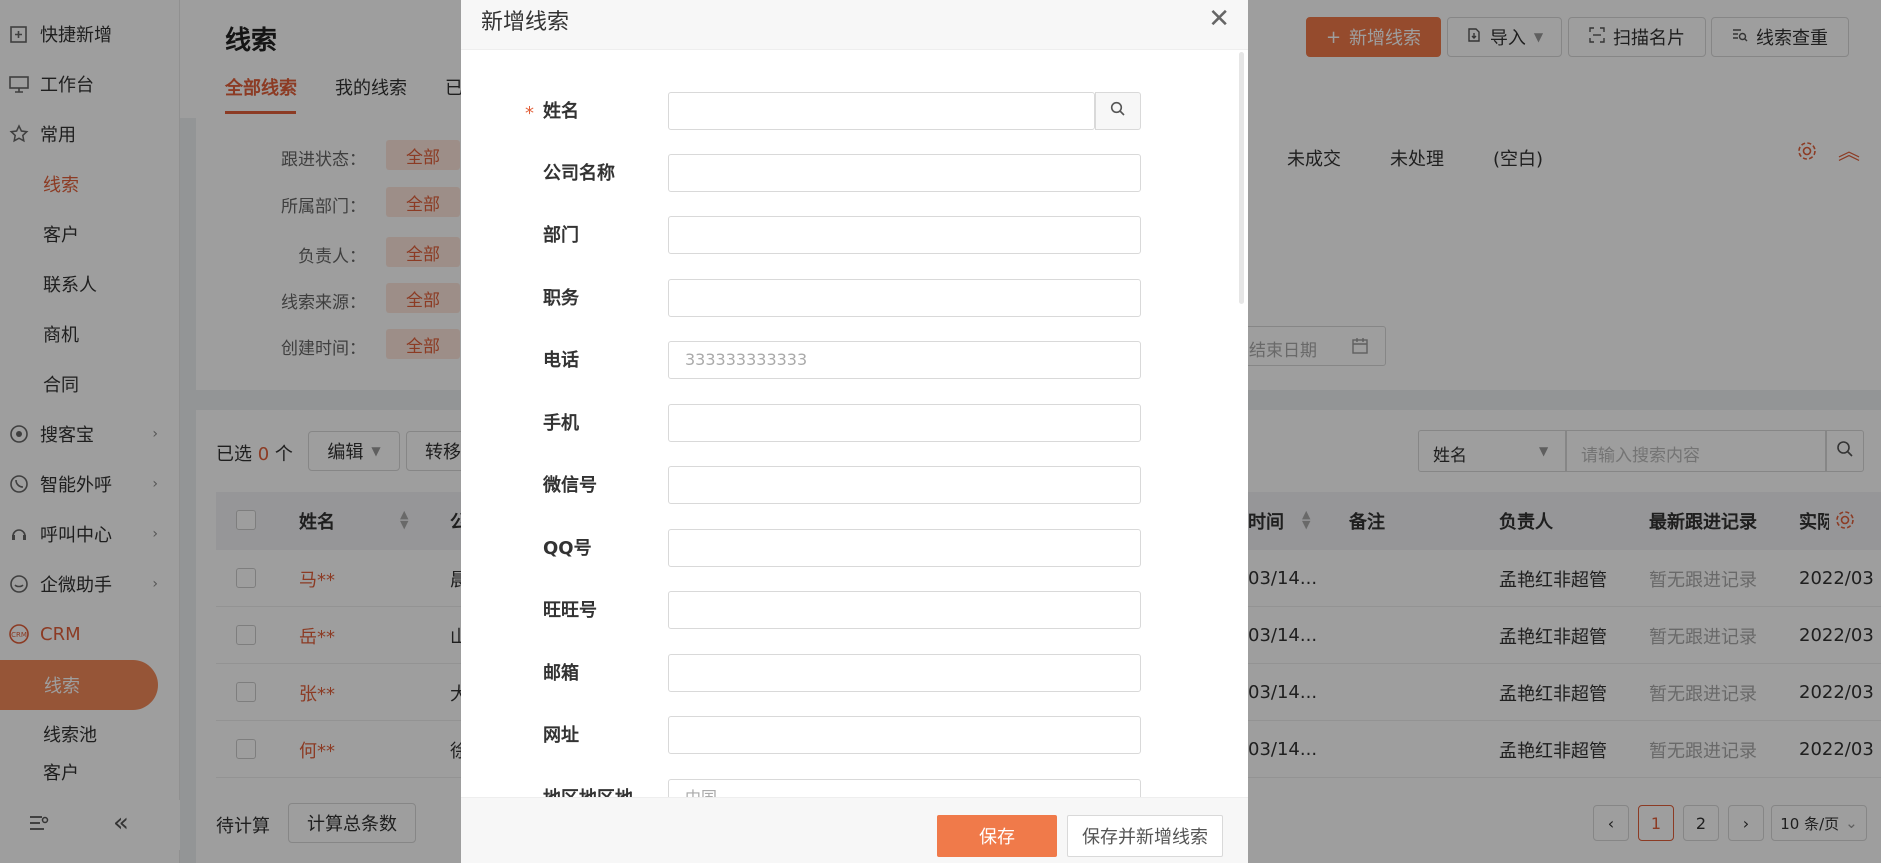  Describe the element at coordinates (904, 423) in the screenshot. I see `mobile-input` at that location.